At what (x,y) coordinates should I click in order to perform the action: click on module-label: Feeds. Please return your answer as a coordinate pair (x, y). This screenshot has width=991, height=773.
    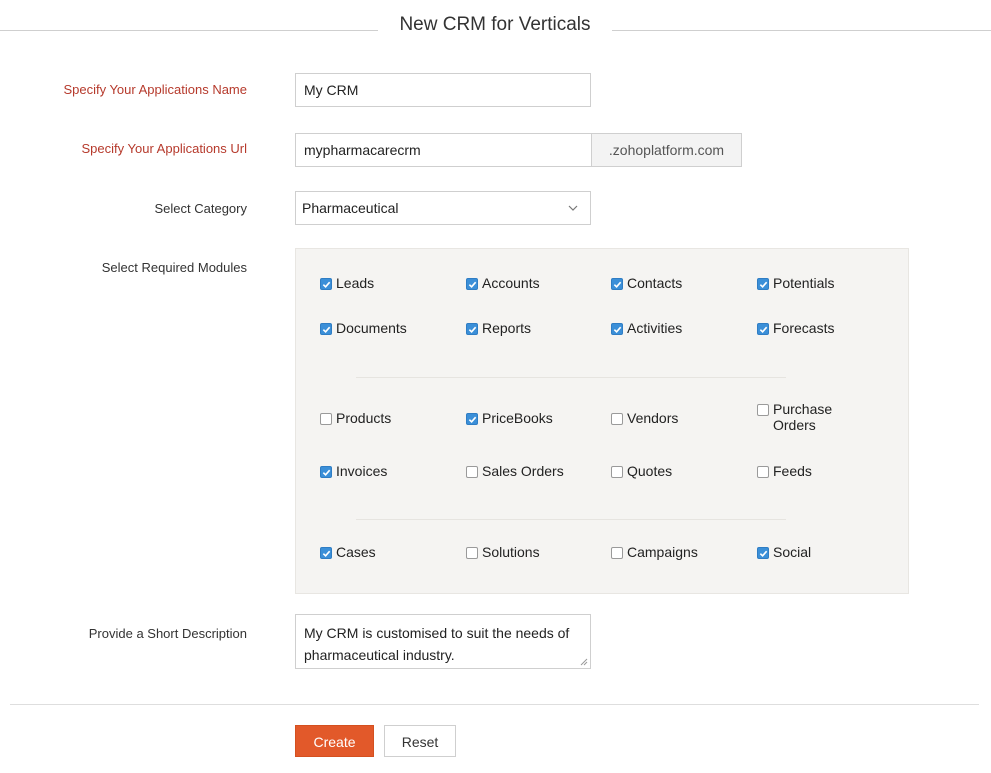
    Looking at the image, I should click on (792, 471).